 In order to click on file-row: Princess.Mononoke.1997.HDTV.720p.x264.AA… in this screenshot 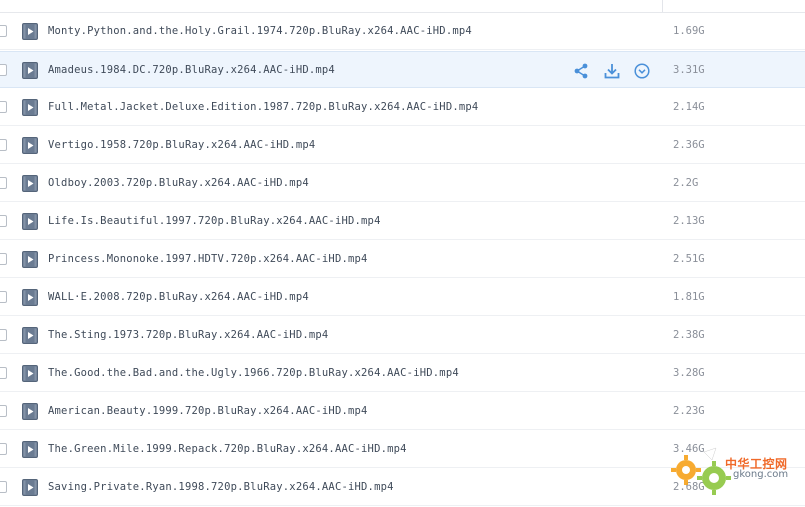, I will do `click(402, 259)`.